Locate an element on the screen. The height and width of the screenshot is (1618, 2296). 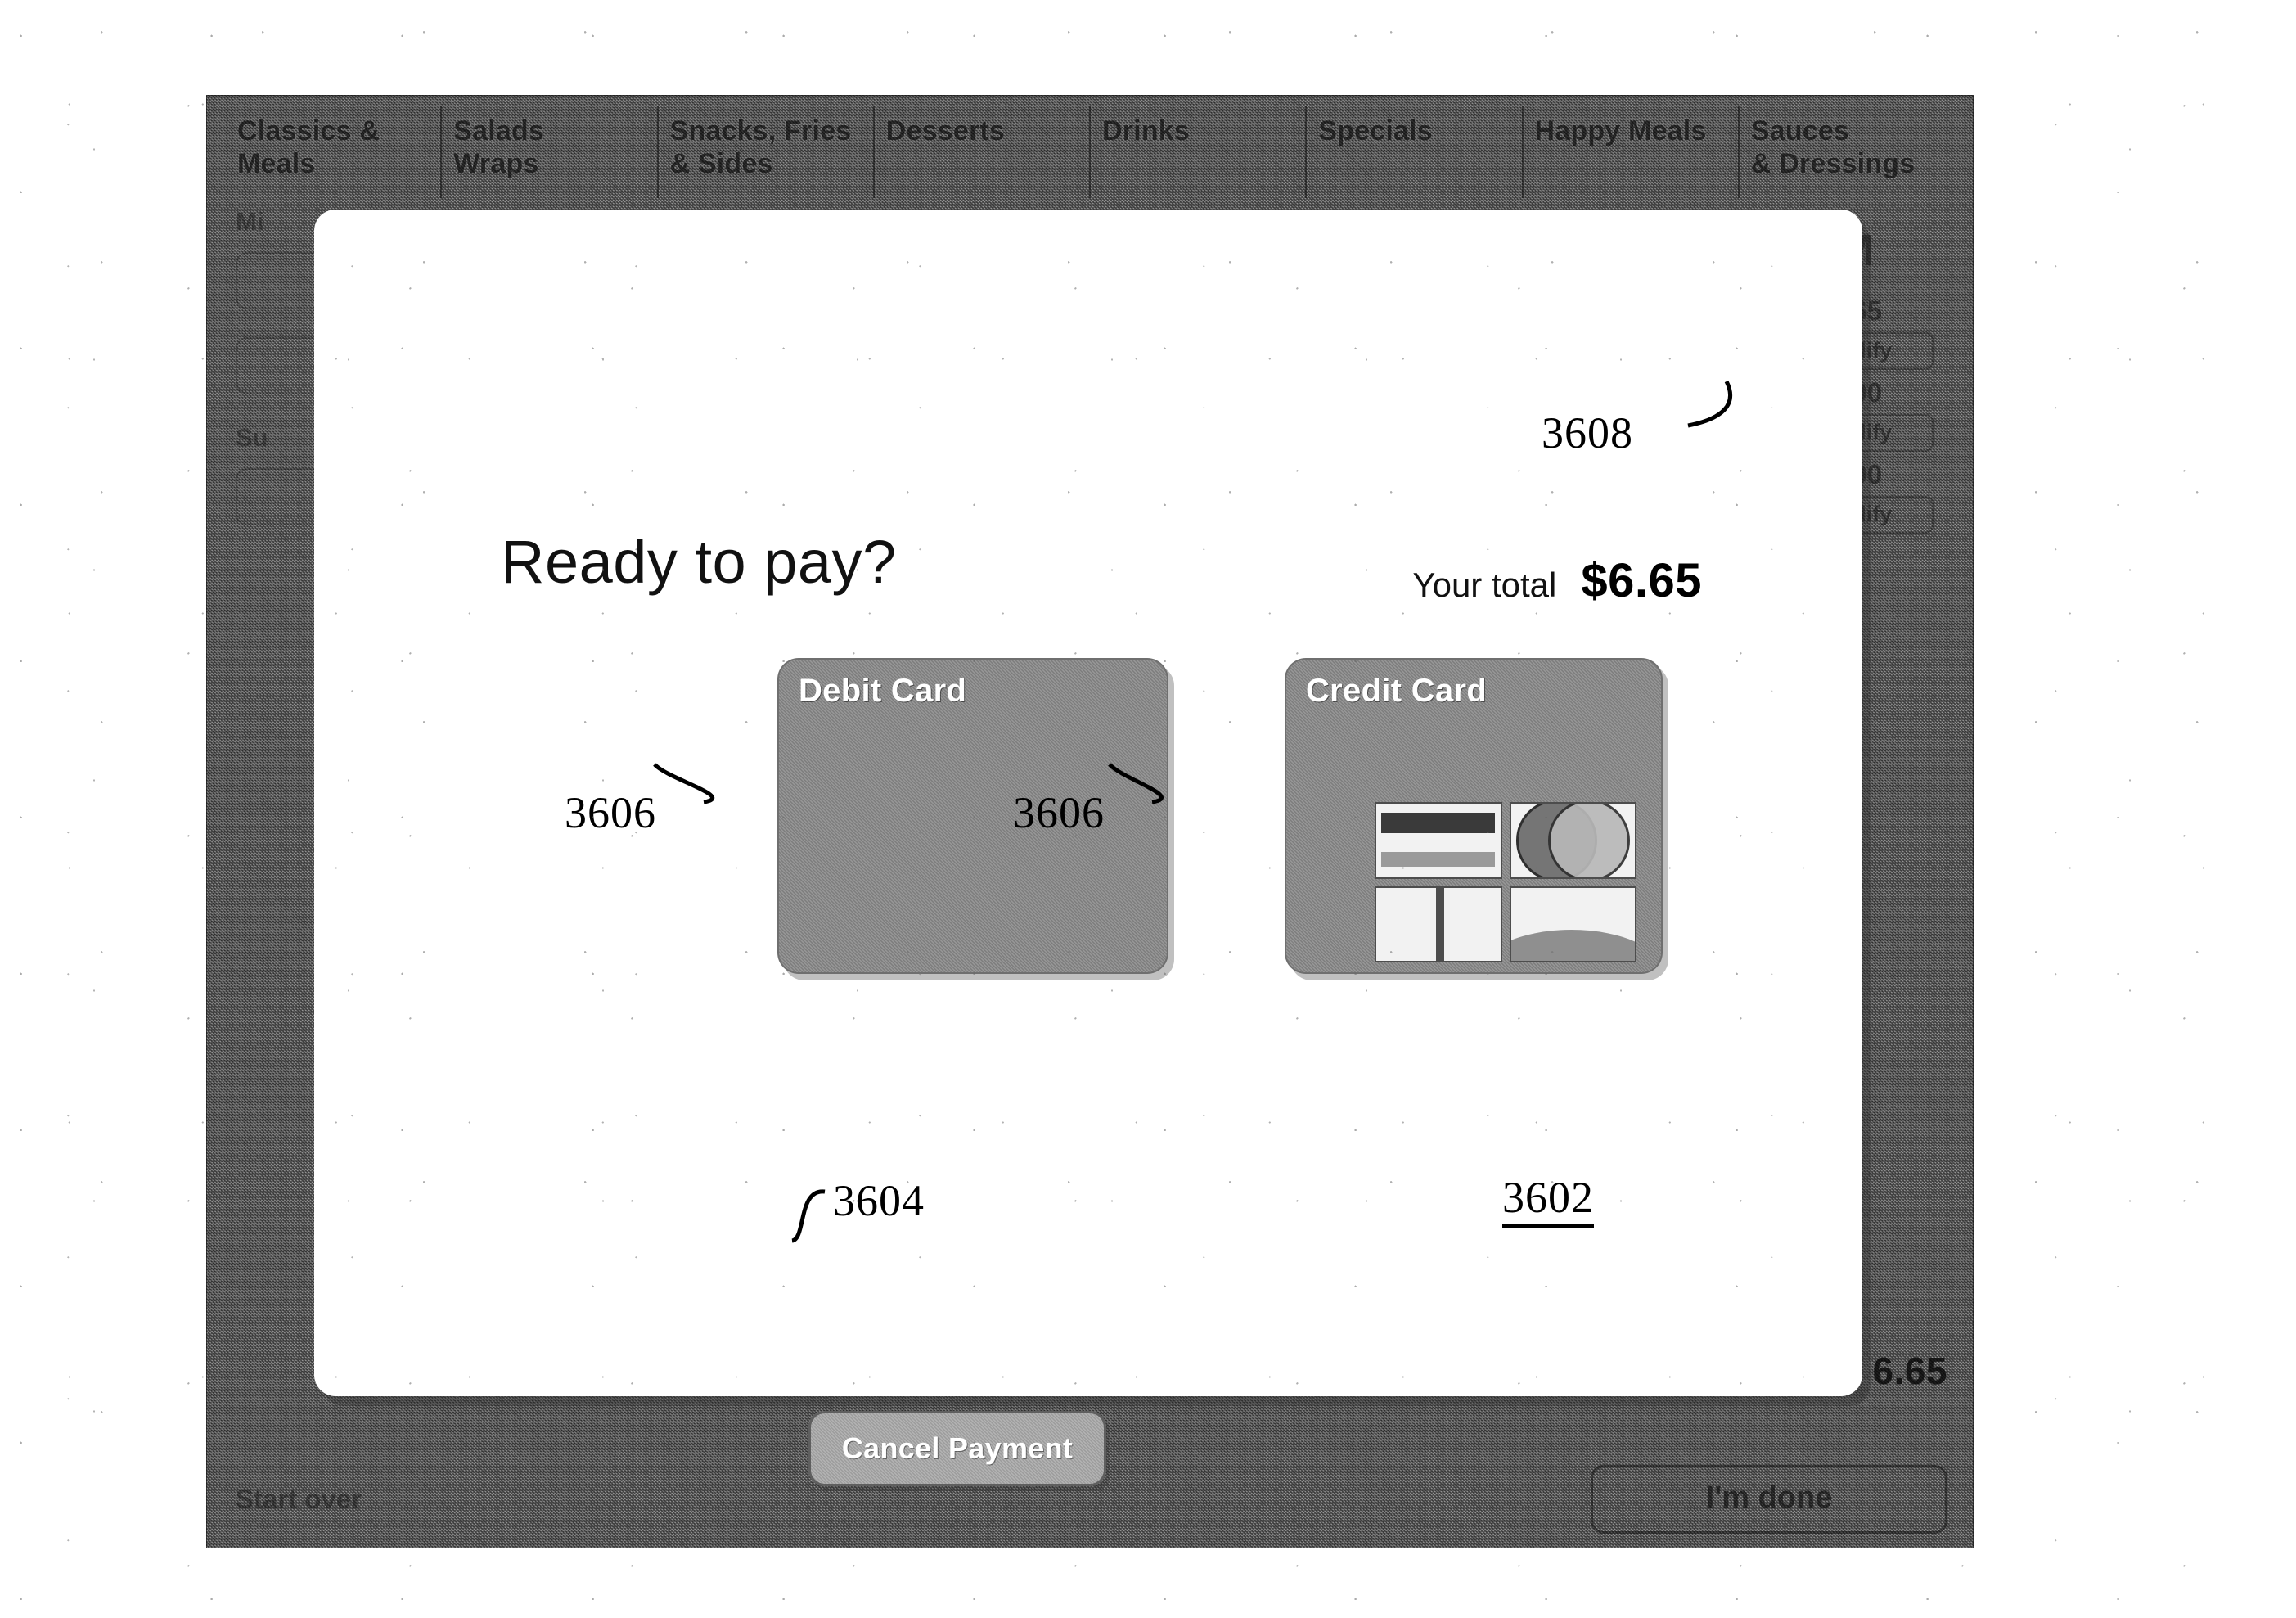
tab-happy-meals: Happy Meals is located at coordinates (1632, 152).